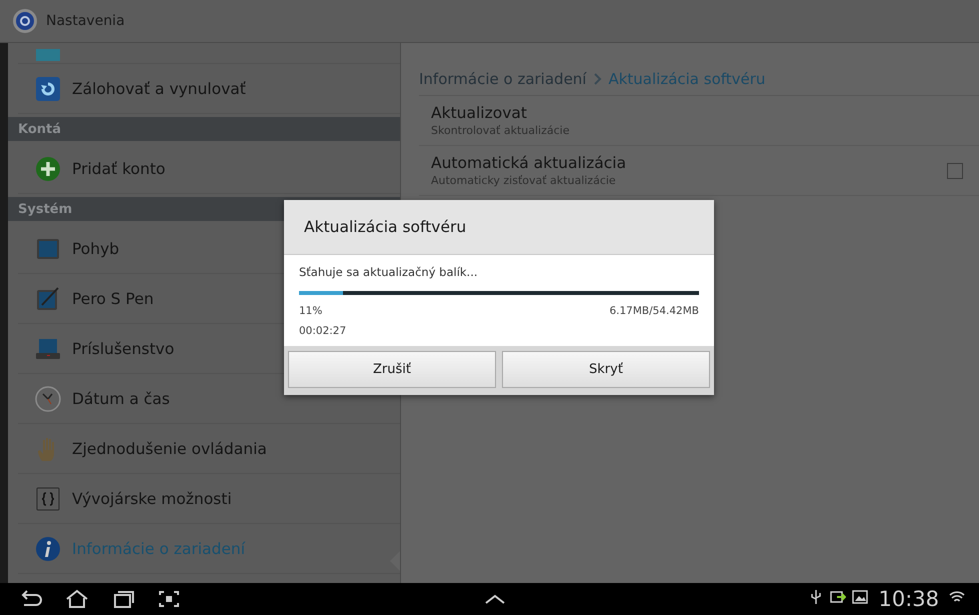 This screenshot has width=979, height=615. Describe the element at coordinates (529, 163) in the screenshot. I see `setting-title: Automatická aktualizácia` at that location.